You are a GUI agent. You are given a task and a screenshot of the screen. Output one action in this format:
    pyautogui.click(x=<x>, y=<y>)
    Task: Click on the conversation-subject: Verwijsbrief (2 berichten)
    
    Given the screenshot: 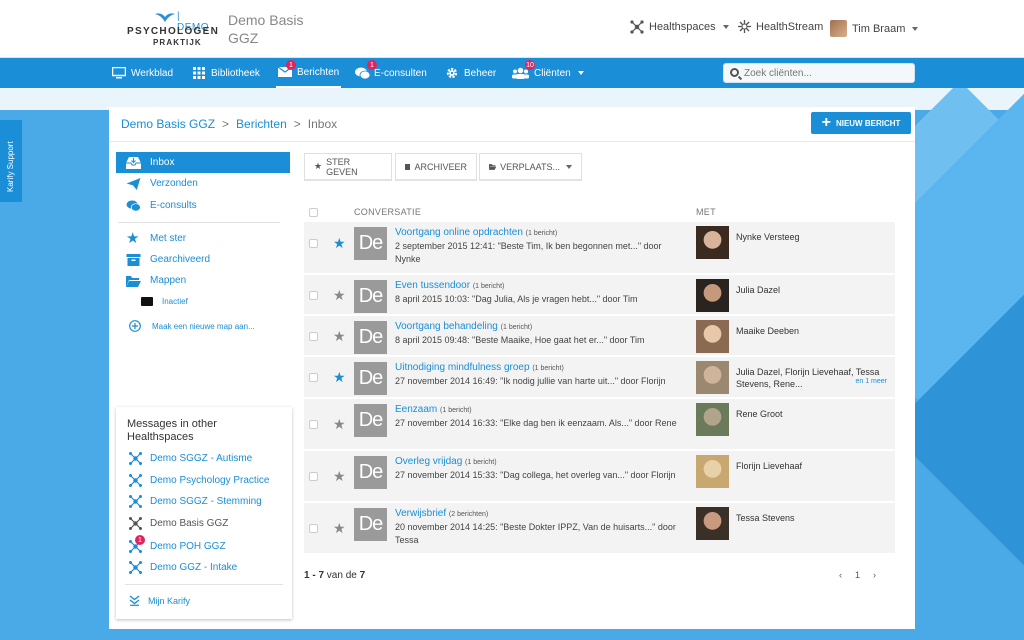 What is the action you would take?
    pyautogui.click(x=441, y=513)
    